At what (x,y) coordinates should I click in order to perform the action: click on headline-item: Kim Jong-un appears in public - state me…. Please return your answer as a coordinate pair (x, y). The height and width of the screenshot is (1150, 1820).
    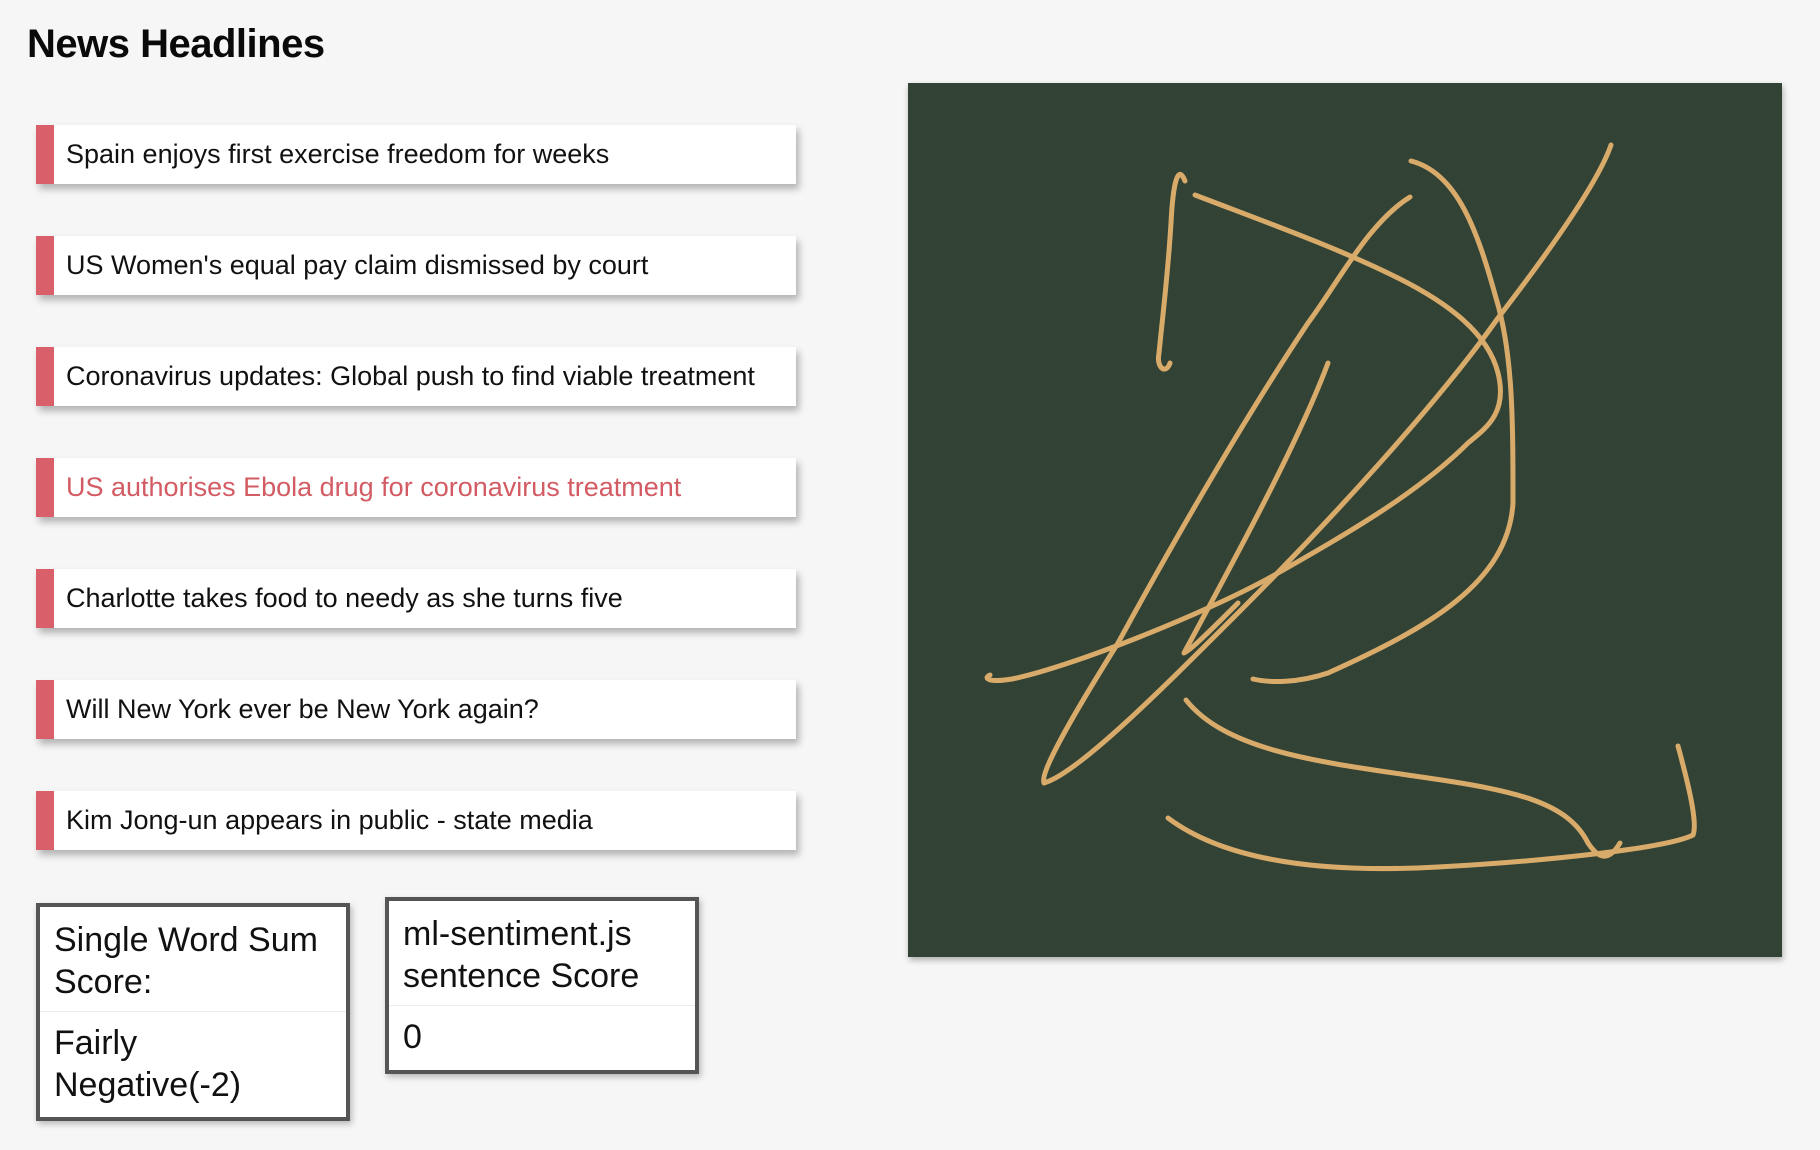
    Looking at the image, I should click on (416, 820).